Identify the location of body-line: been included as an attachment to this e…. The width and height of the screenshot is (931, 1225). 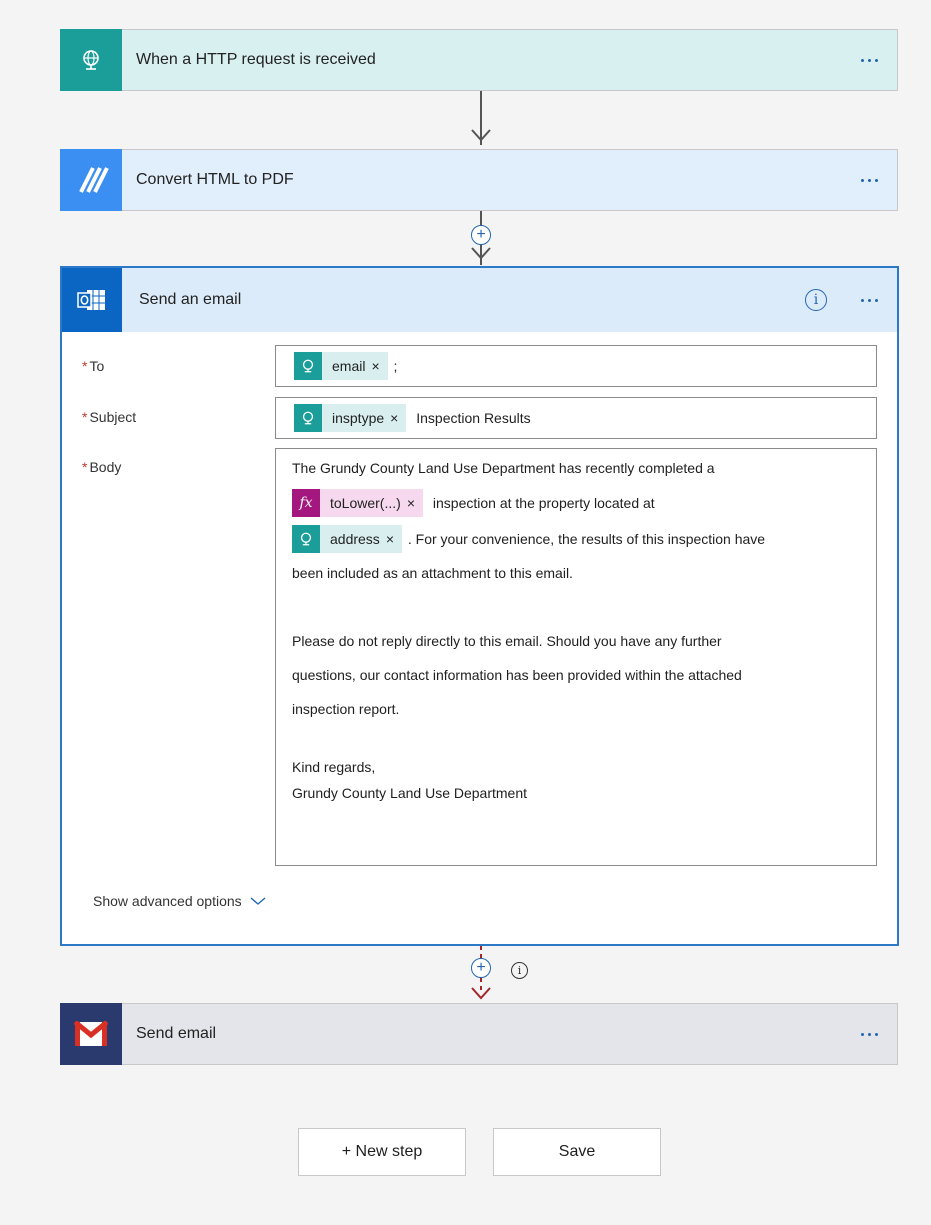
(432, 572).